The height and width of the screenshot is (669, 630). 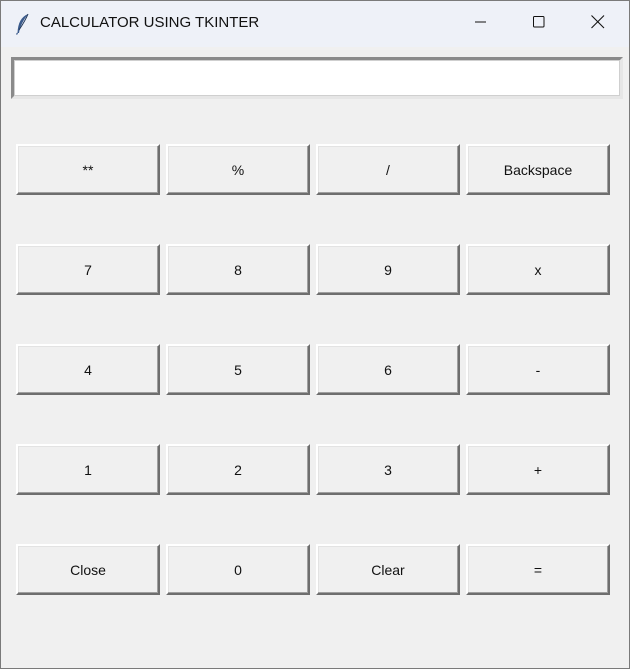 I want to click on maximize-button, so click(x=539, y=24).